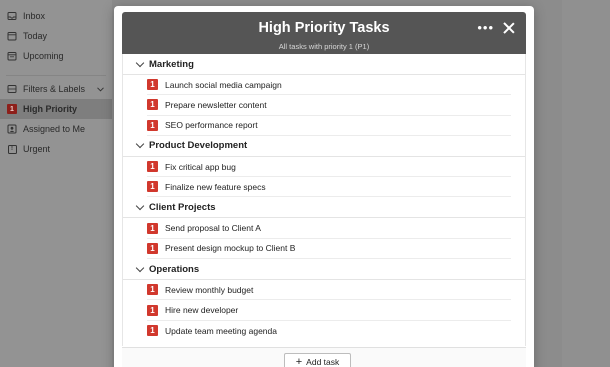 Image resolution: width=610 pixels, height=367 pixels. What do you see at coordinates (211, 125) in the screenshot?
I see `task-title: SEO performance report` at bounding box center [211, 125].